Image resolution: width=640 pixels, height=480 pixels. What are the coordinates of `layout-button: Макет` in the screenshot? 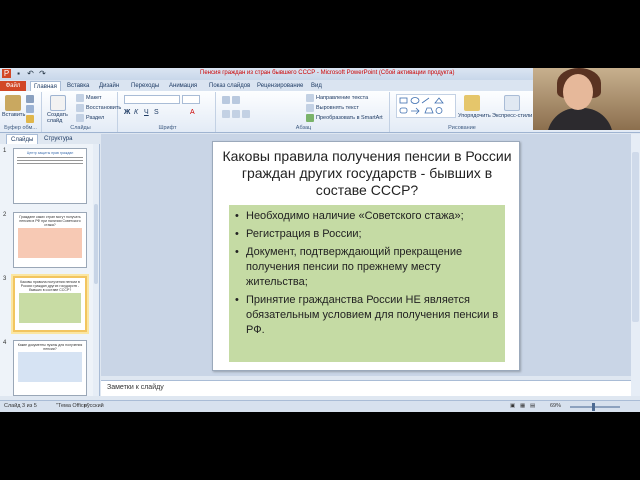 It's located at (89, 98).